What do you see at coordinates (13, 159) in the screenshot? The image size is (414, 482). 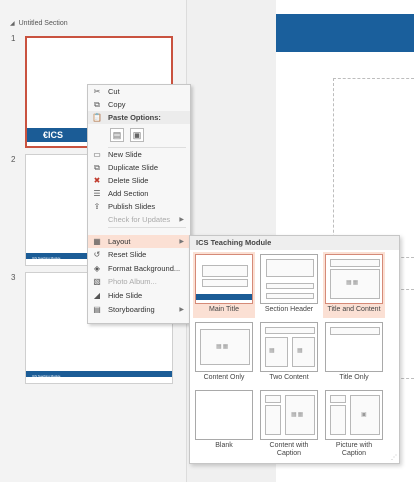 I see `slide-number-2: 2` at bounding box center [13, 159].